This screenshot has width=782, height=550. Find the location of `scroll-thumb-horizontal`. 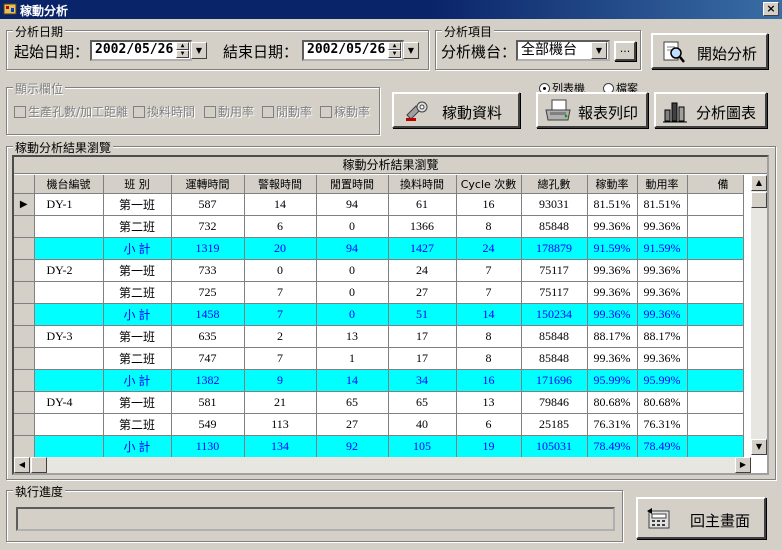

scroll-thumb-horizontal is located at coordinates (39, 465).